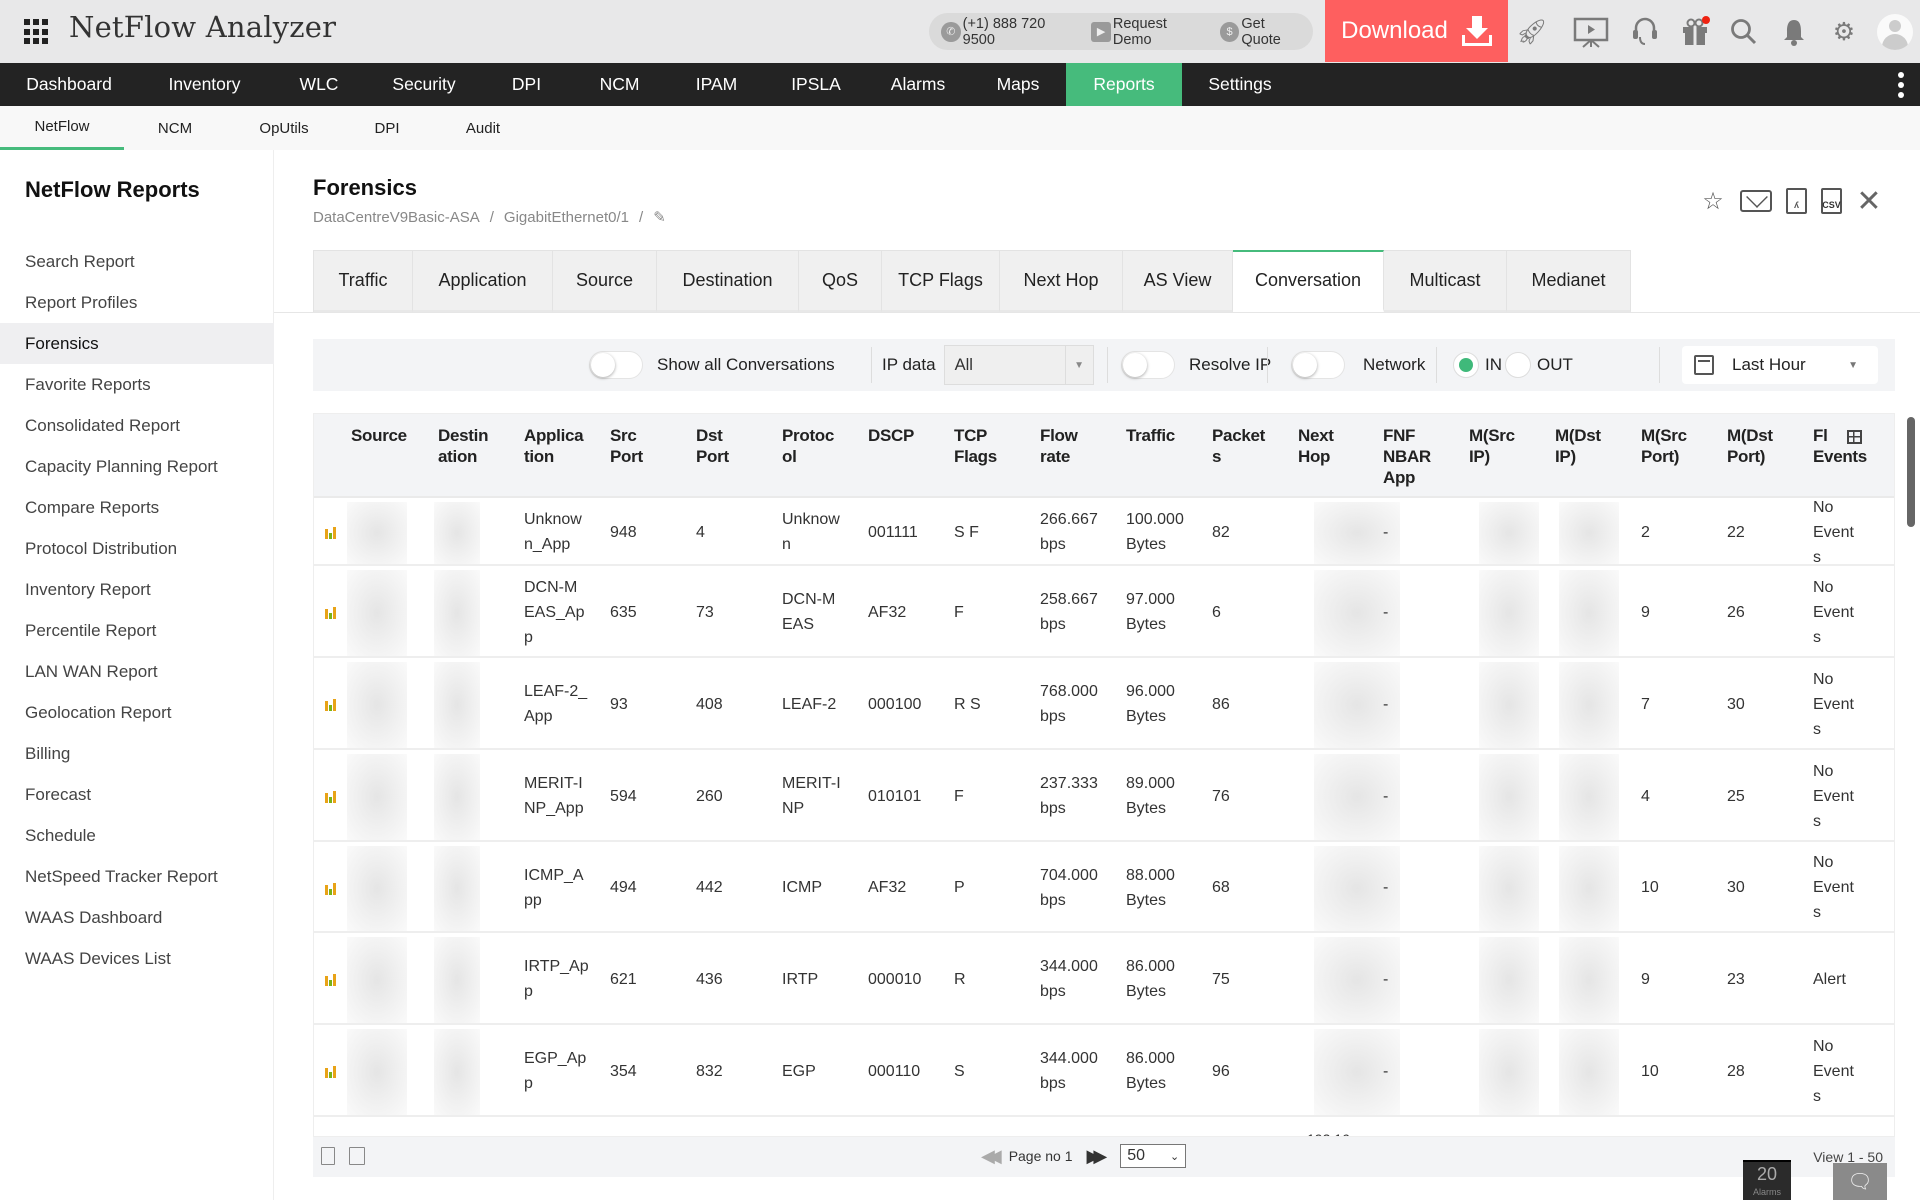 The image size is (1920, 1201). I want to click on more-options-icon, so click(1901, 85).